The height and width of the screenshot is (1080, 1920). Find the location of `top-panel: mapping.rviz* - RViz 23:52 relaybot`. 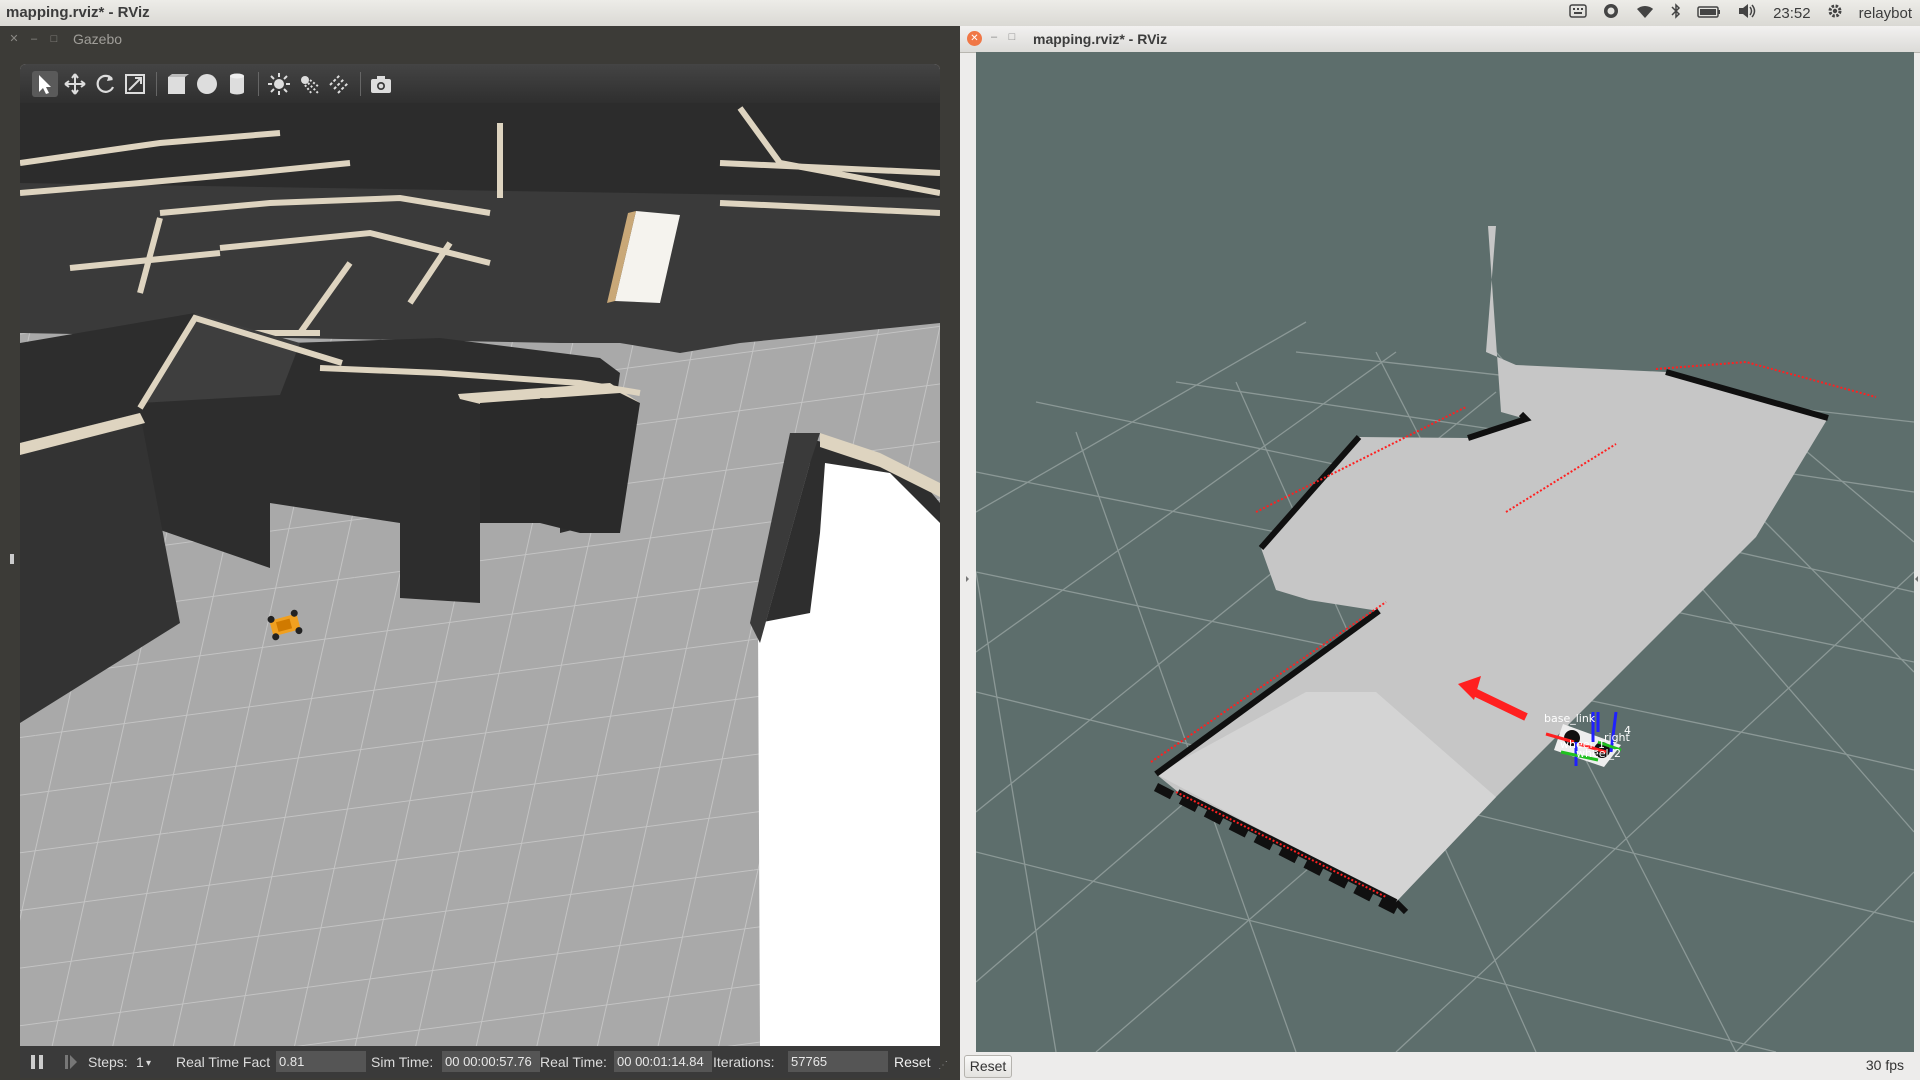

top-panel: mapping.rviz* - RViz 23:52 relaybot is located at coordinates (960, 13).